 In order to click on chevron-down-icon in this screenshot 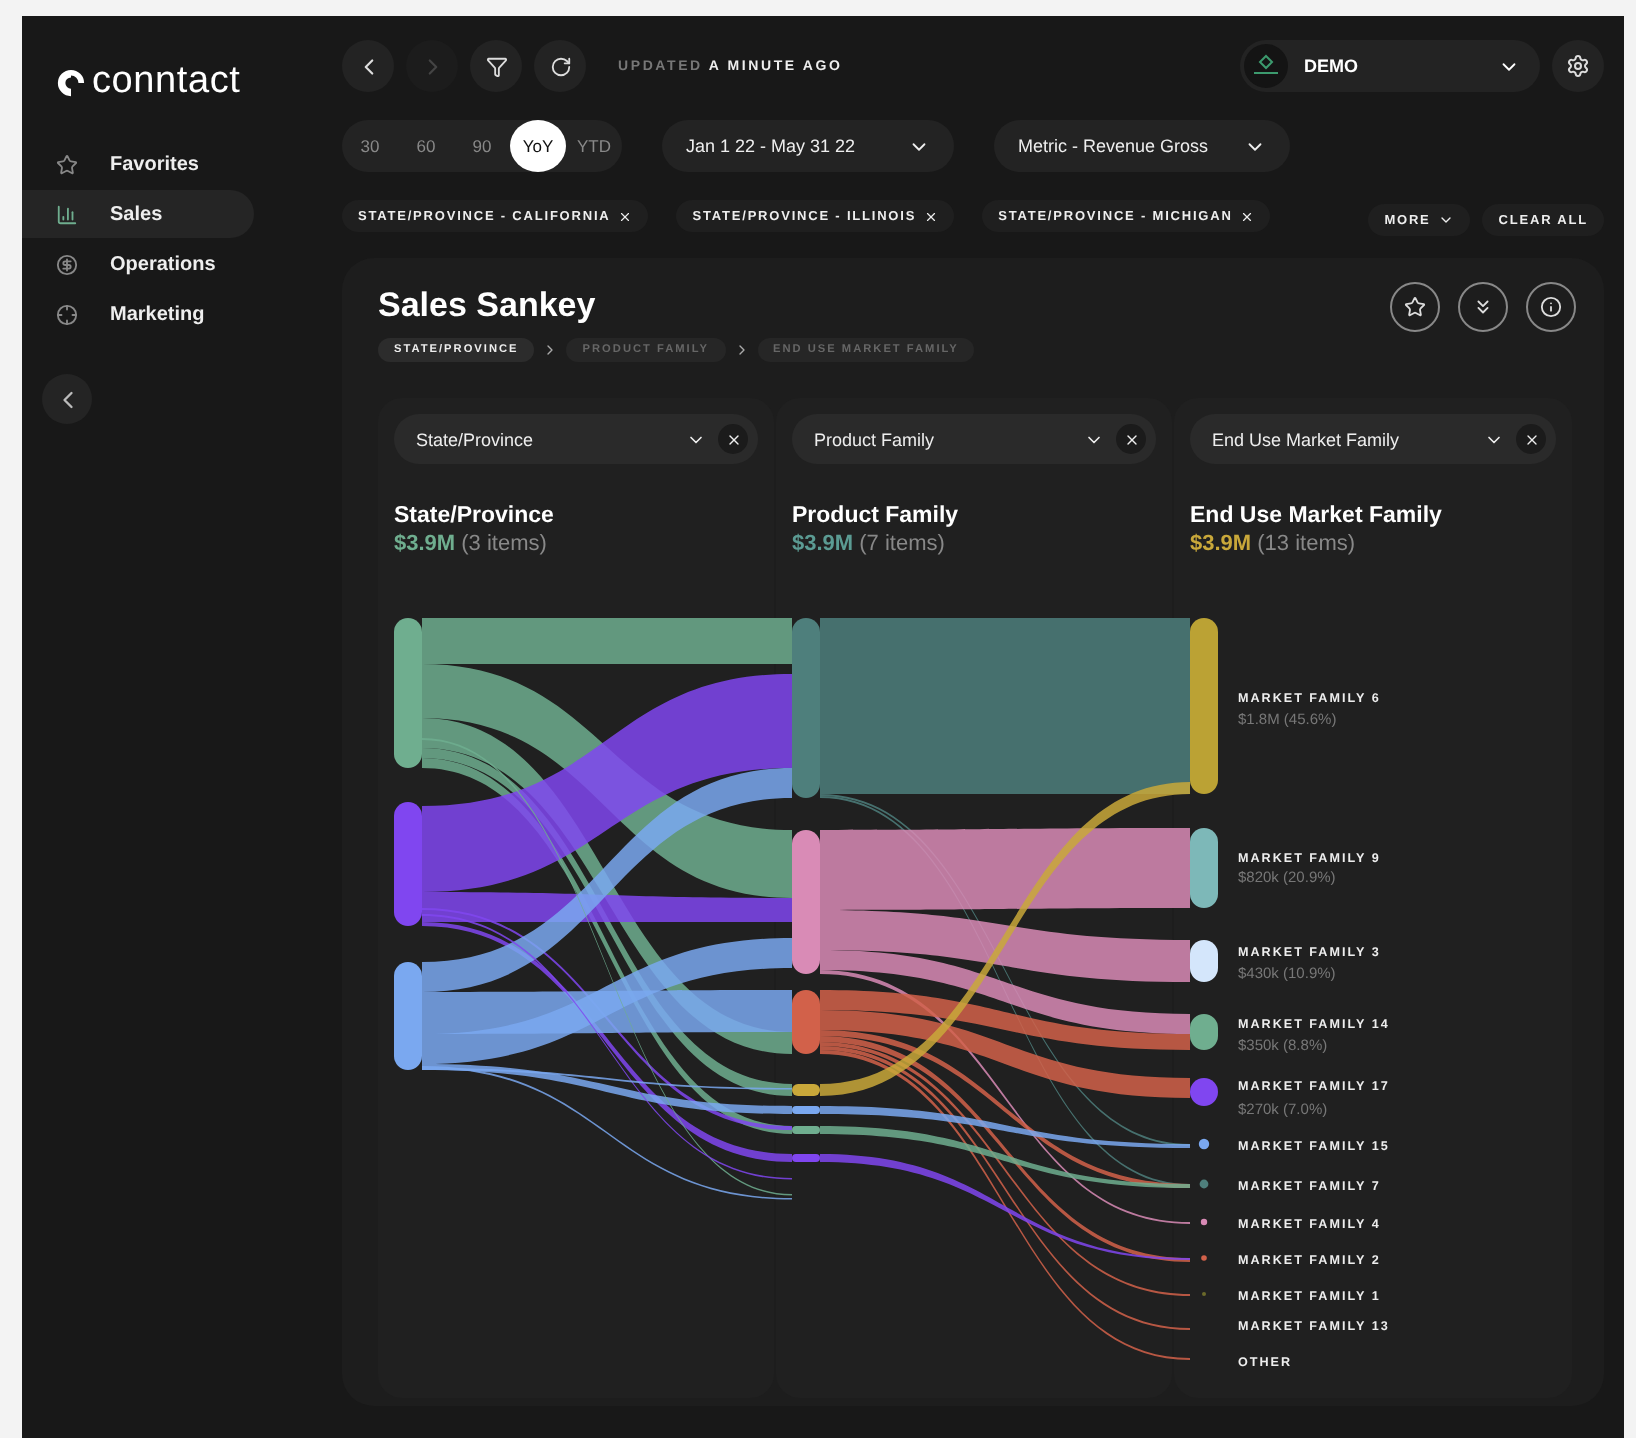, I will do `click(1446, 220)`.